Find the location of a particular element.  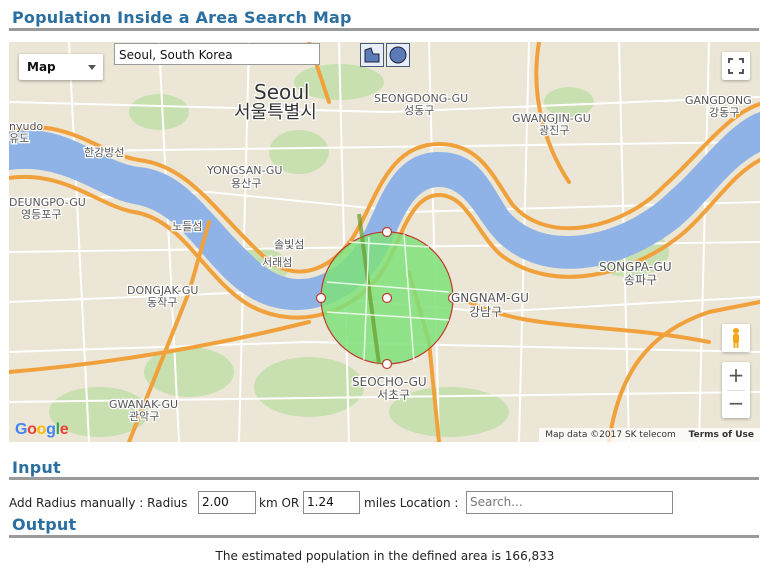

miles-location-label: miles Location : is located at coordinates (411, 503).